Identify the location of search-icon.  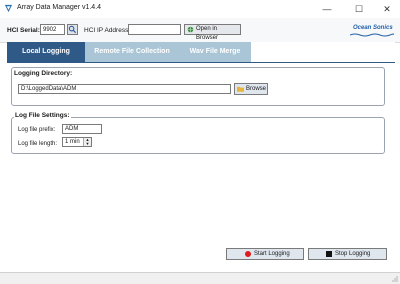
(72, 29).